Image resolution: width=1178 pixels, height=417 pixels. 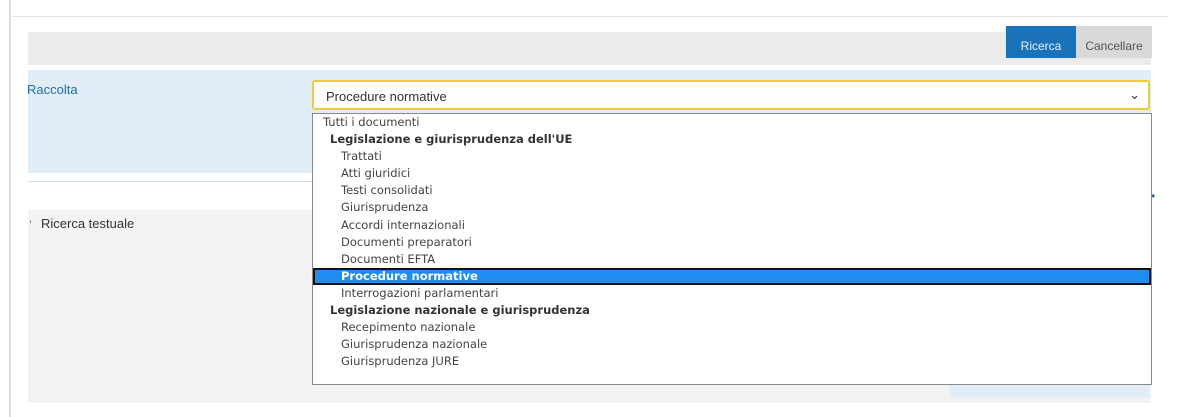 What do you see at coordinates (732, 259) in the screenshot?
I see `dropdown-option: Documenti EFTA` at bounding box center [732, 259].